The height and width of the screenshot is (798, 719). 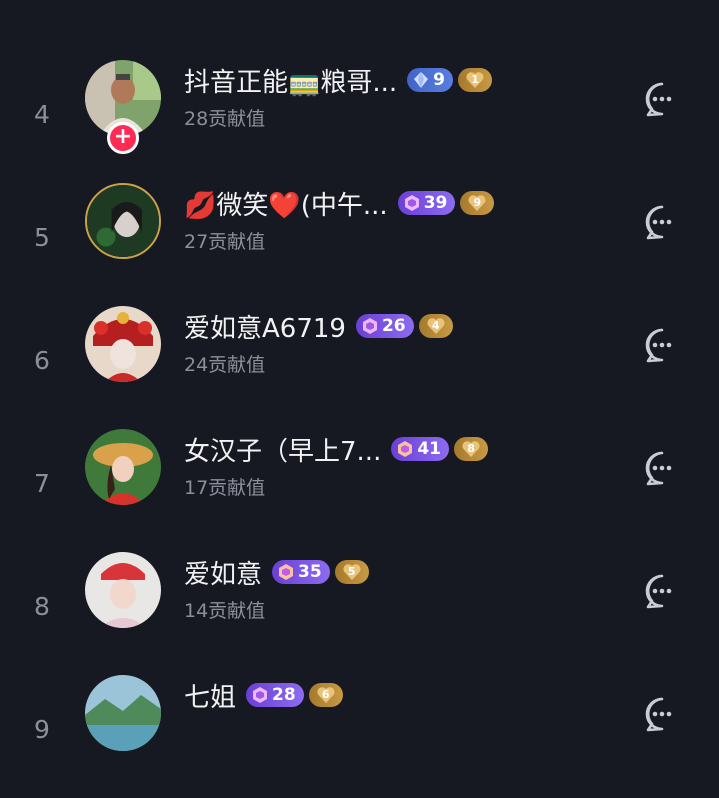 I want to click on contribution-value: 17贡献值, so click(x=225, y=488).